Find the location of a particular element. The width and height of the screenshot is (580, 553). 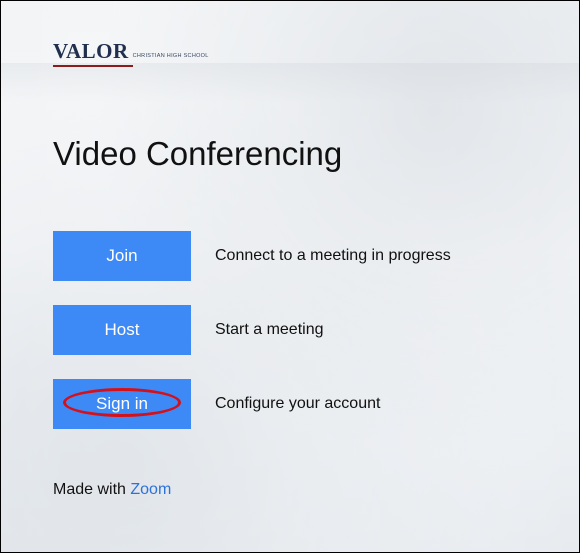

sign-in-label: Sign in is located at coordinates (122, 403).